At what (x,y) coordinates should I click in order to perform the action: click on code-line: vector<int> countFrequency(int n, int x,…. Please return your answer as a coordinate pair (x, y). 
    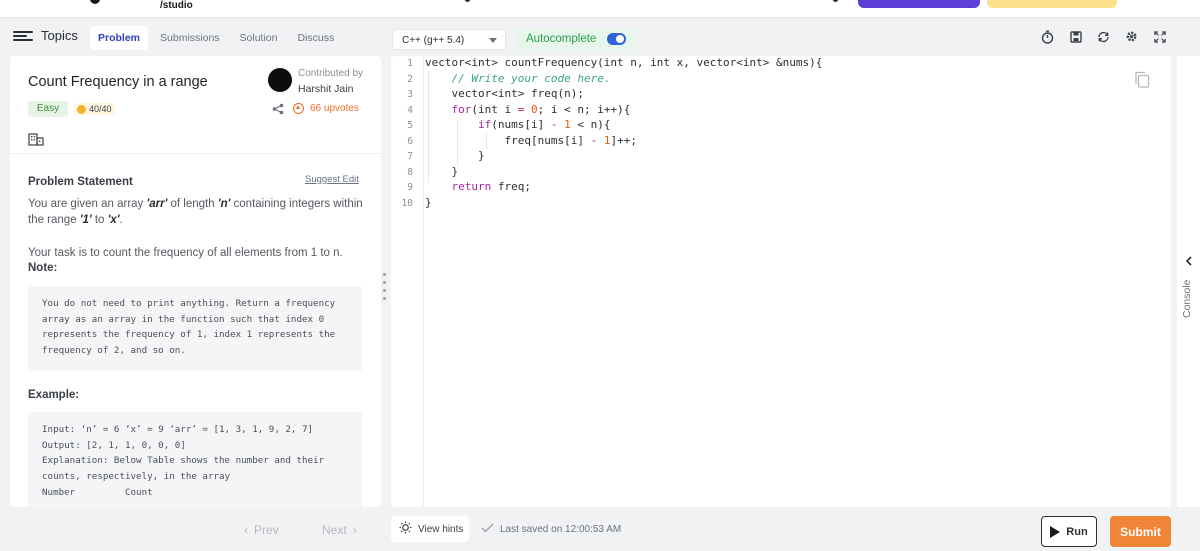
    Looking at the image, I should click on (624, 62).